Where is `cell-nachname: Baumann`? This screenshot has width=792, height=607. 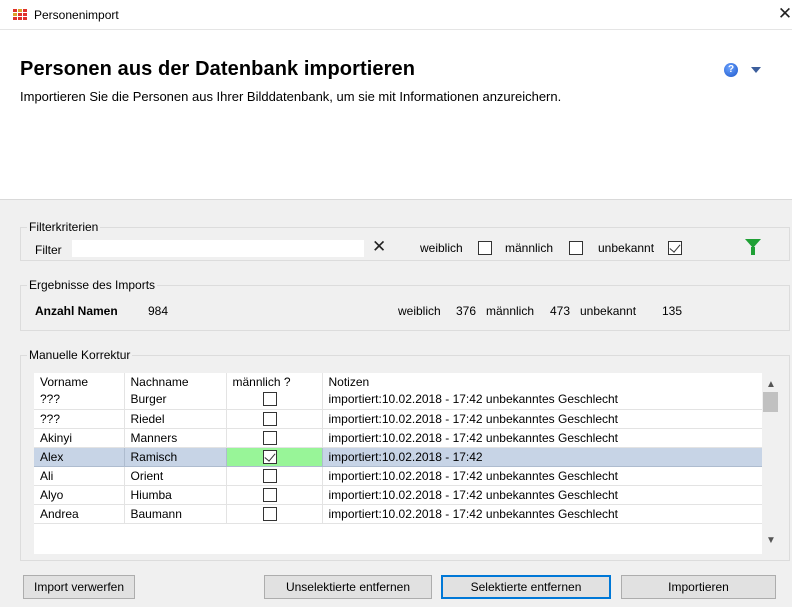
cell-nachname: Baumann is located at coordinates (175, 514).